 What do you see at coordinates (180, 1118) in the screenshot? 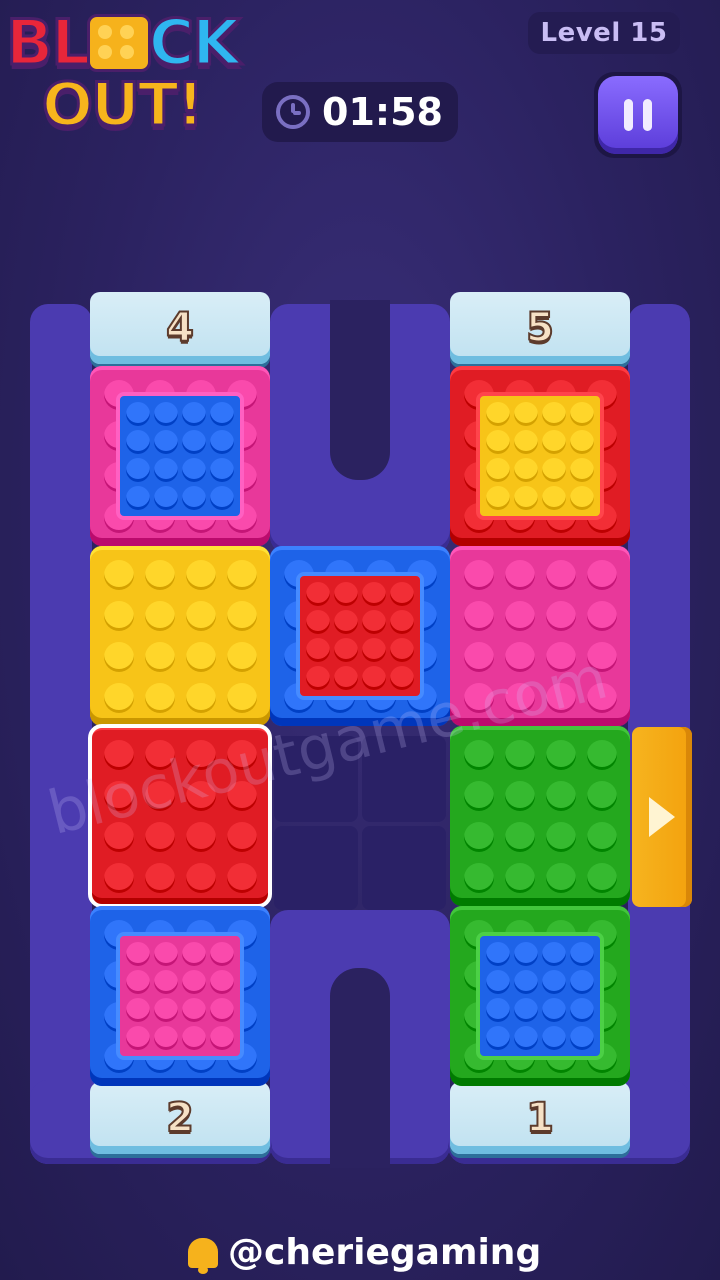
I see `gate-2: 2` at bounding box center [180, 1118].